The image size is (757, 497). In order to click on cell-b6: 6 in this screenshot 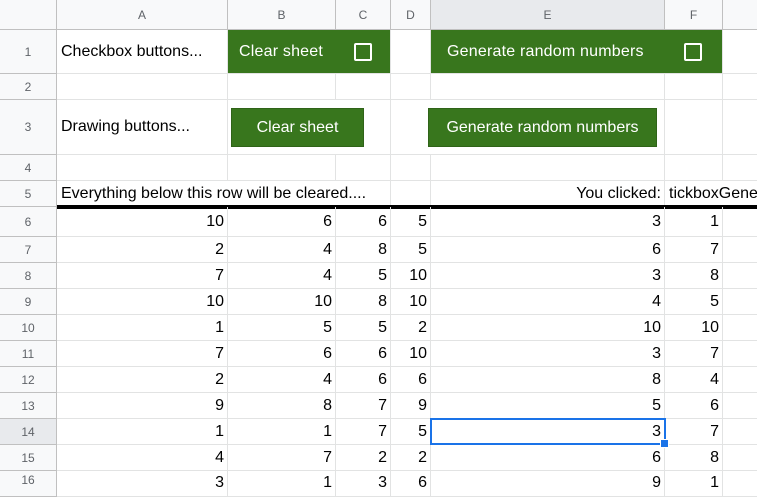, I will do `click(282, 222)`.